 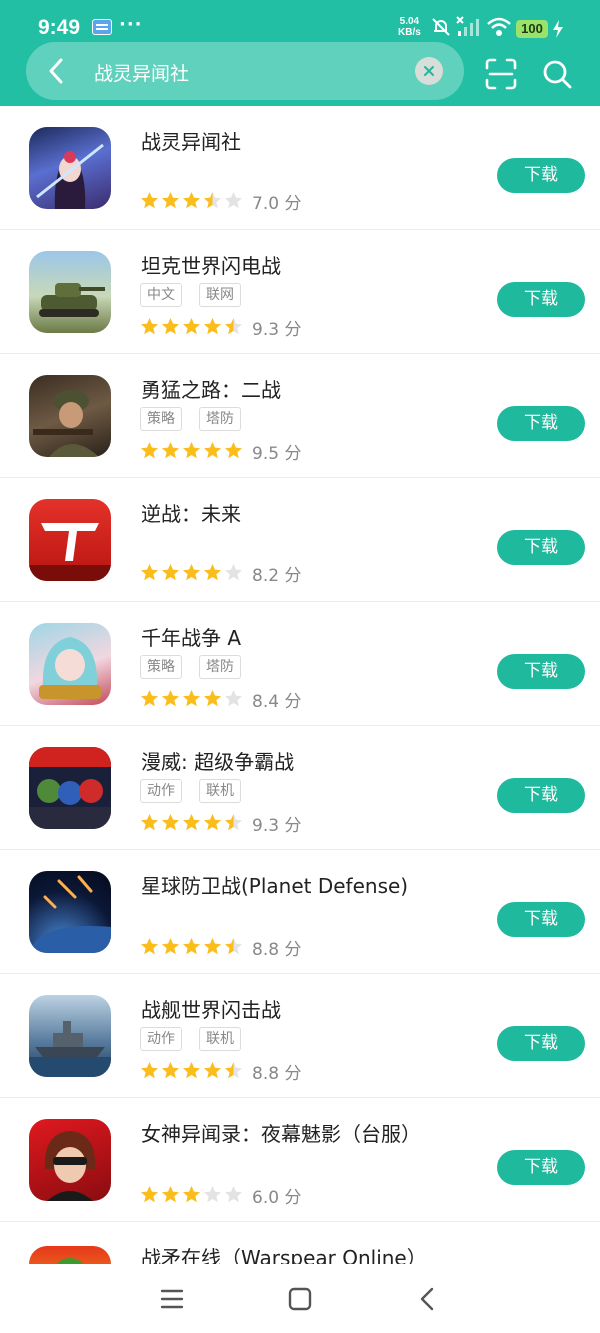 What do you see at coordinates (281, 1134) in the screenshot?
I see `app-name: 女神异闻录：夜幕魅影（台服）` at bounding box center [281, 1134].